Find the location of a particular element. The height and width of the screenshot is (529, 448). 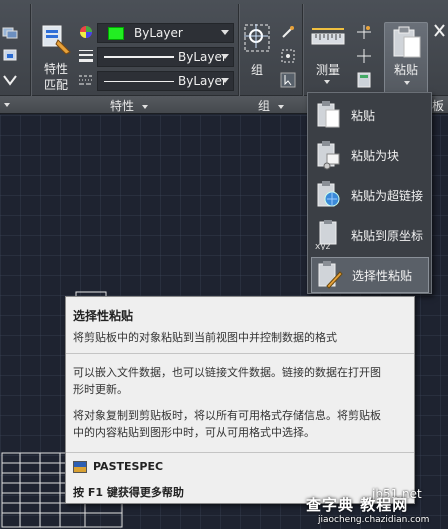

watermark-url: jiaocheng.chazidian.com is located at coordinates (374, 520).